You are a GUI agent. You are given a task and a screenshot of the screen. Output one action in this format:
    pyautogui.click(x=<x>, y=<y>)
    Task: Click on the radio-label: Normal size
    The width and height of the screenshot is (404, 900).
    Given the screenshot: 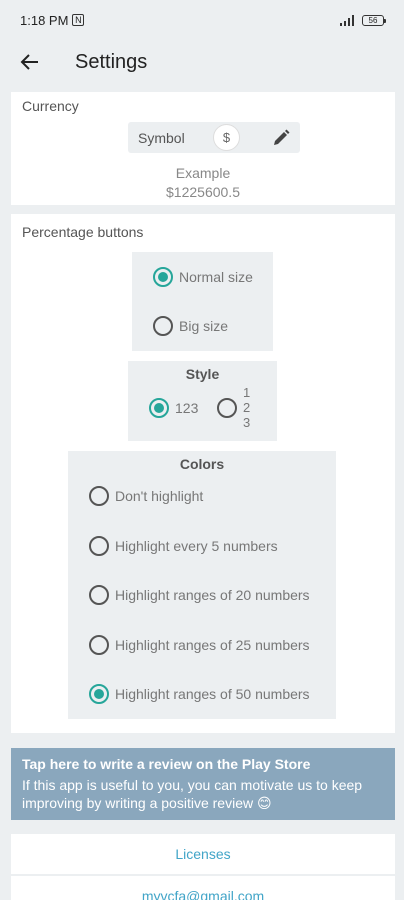 What is the action you would take?
    pyautogui.click(x=216, y=277)
    